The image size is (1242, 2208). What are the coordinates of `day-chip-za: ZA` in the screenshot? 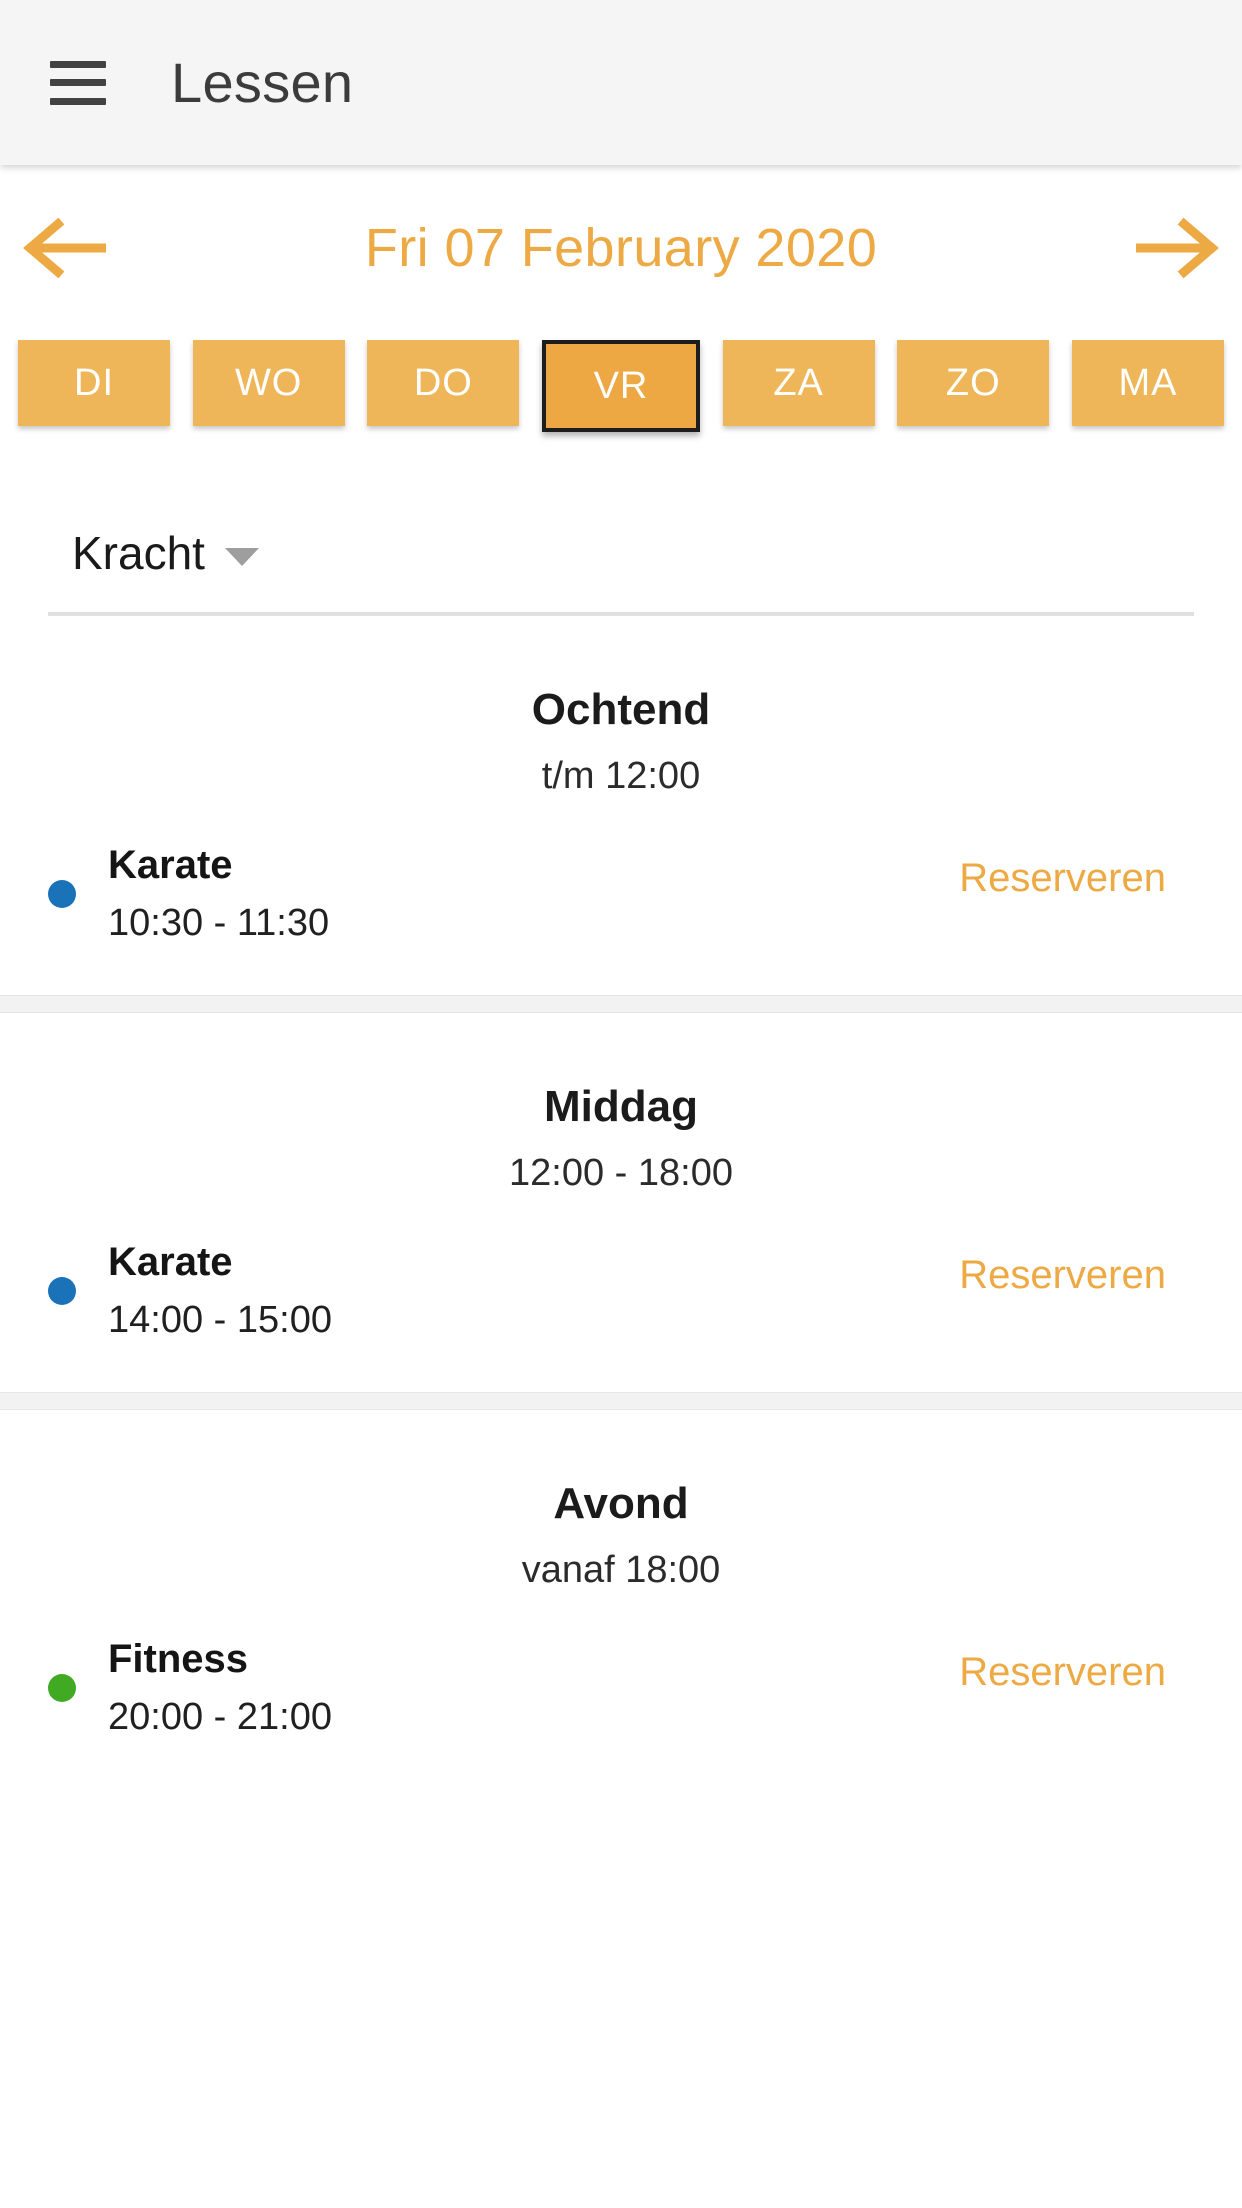 It's located at (798, 383).